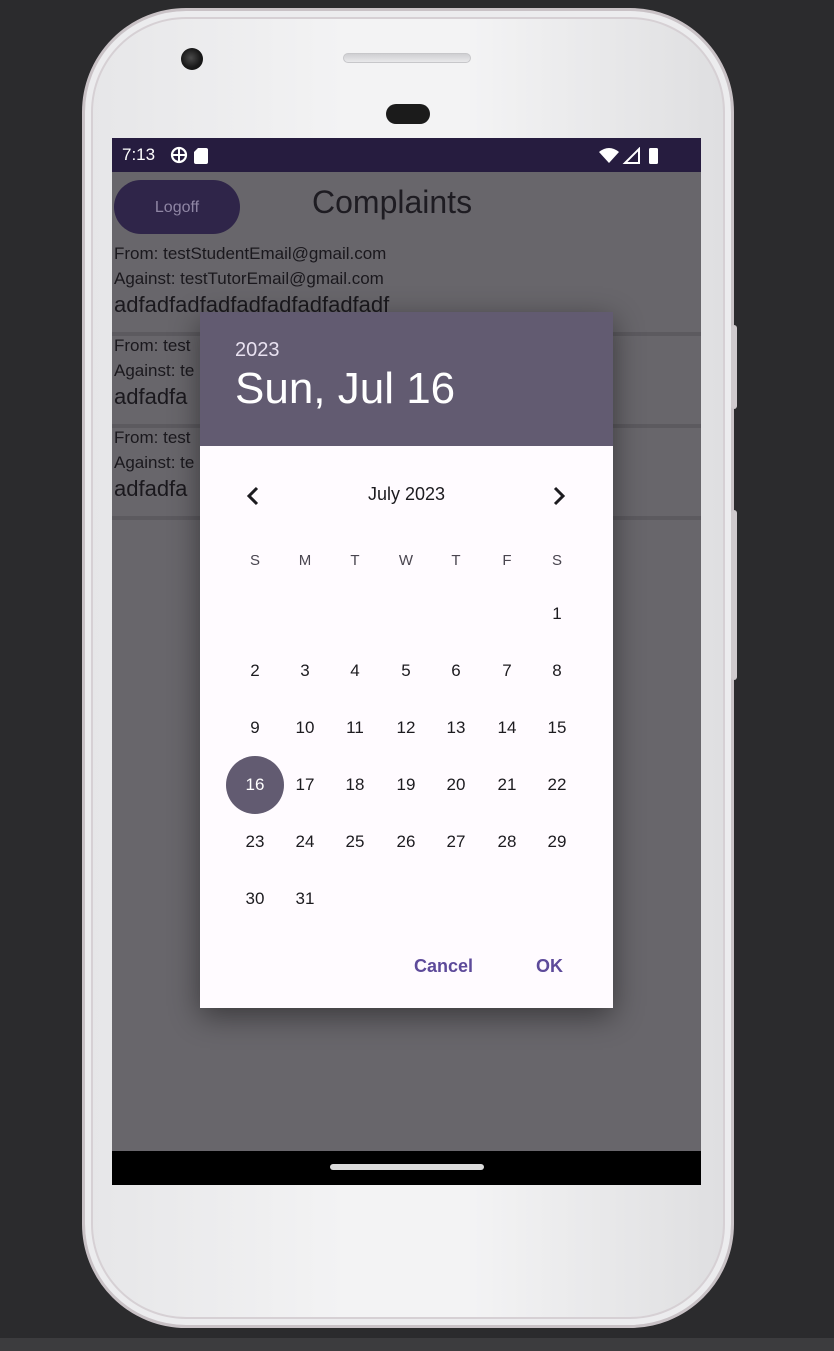 The width and height of the screenshot is (834, 1351). I want to click on calendar-day: 6, so click(456, 671).